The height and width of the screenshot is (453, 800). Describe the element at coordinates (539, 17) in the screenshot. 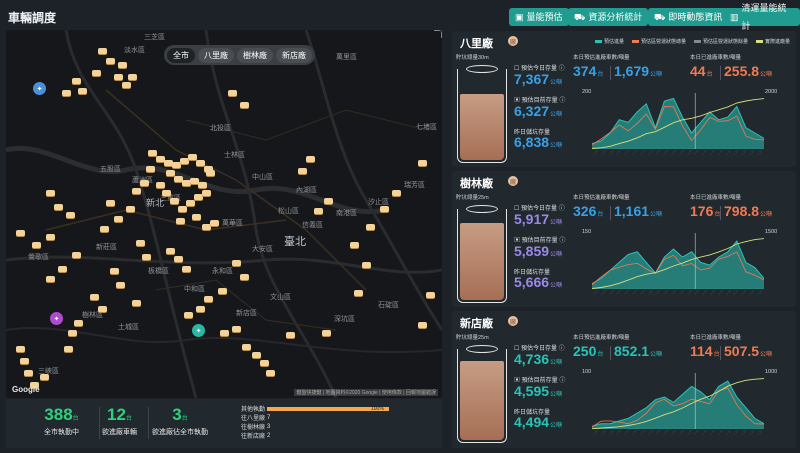

I see `forecast-button: ▣ 量能預估` at that location.